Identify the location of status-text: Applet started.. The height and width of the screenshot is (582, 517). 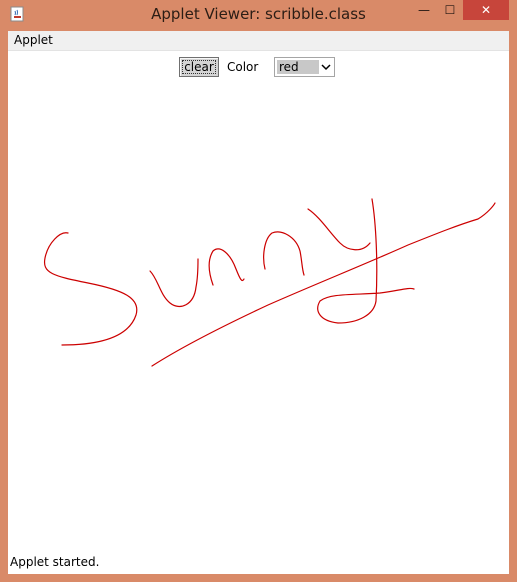
(55, 562).